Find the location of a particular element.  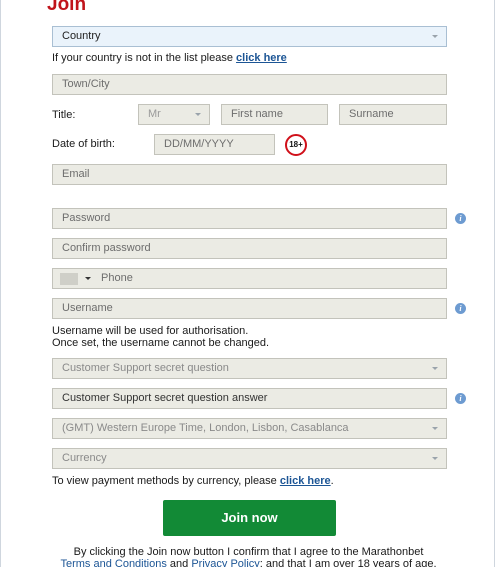

username-placeholder: Username is located at coordinates (87, 308).